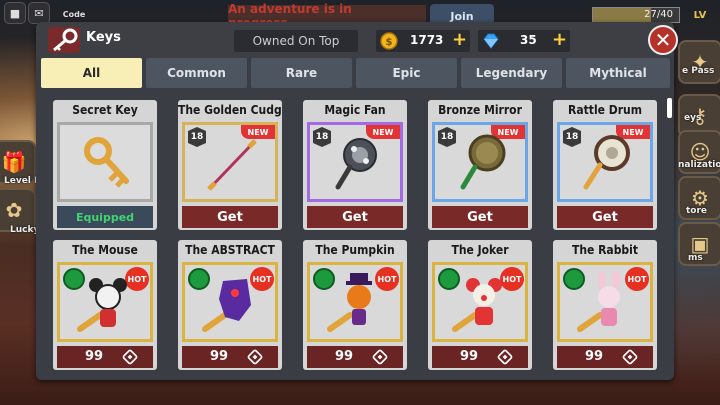 This screenshot has width=720, height=405. What do you see at coordinates (14, 162) in the screenshot?
I see `gift-icon: 🎁` at bounding box center [14, 162].